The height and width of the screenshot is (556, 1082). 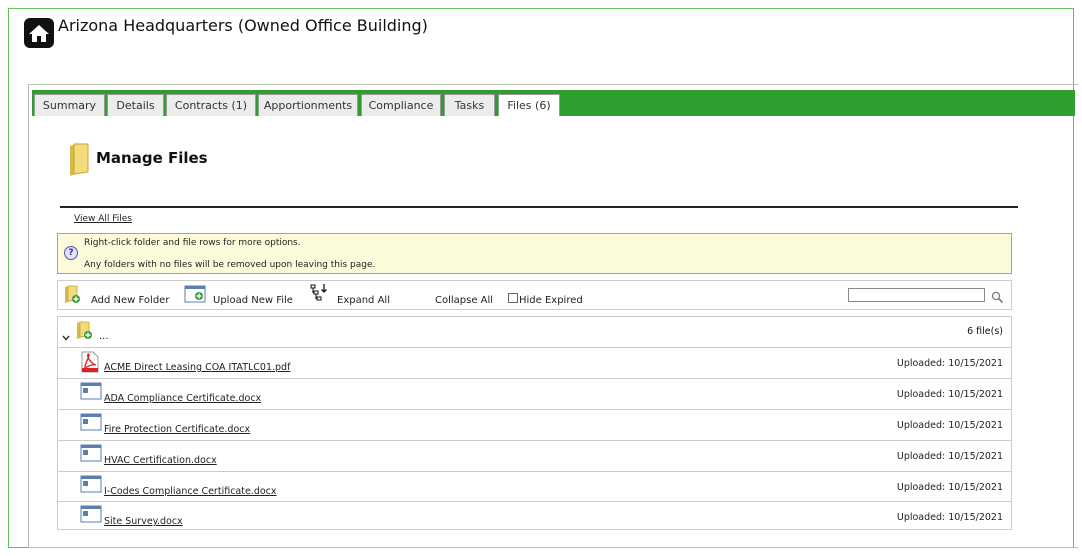 I want to click on tab-contracts: Contracts (1), so click(x=211, y=105).